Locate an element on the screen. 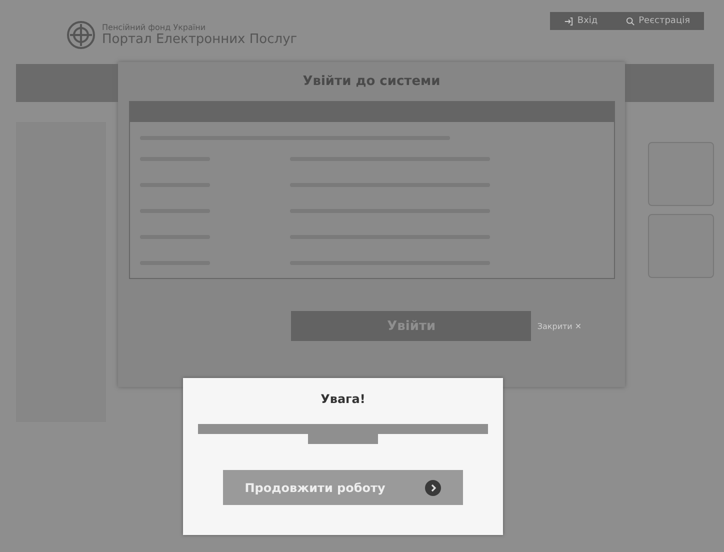 This screenshot has width=724, height=552. close-link: Закрити ✕ is located at coordinates (559, 326).